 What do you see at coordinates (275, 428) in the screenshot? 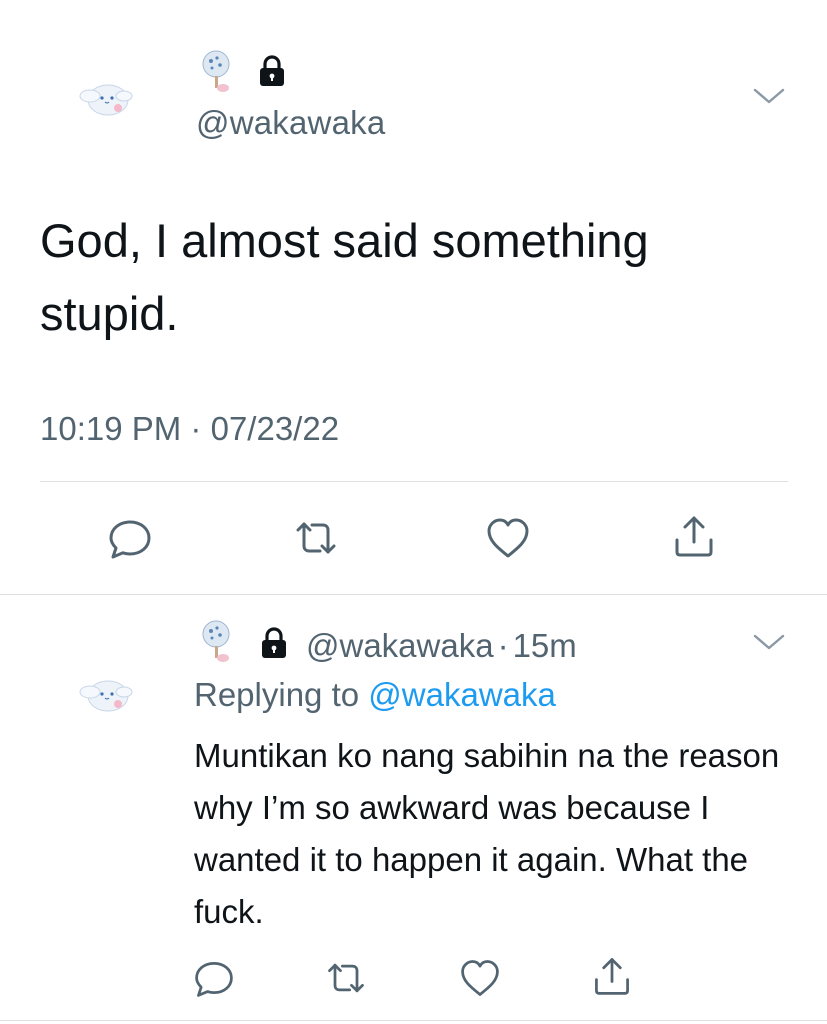
I see `tweet-date: 07/23/22` at bounding box center [275, 428].